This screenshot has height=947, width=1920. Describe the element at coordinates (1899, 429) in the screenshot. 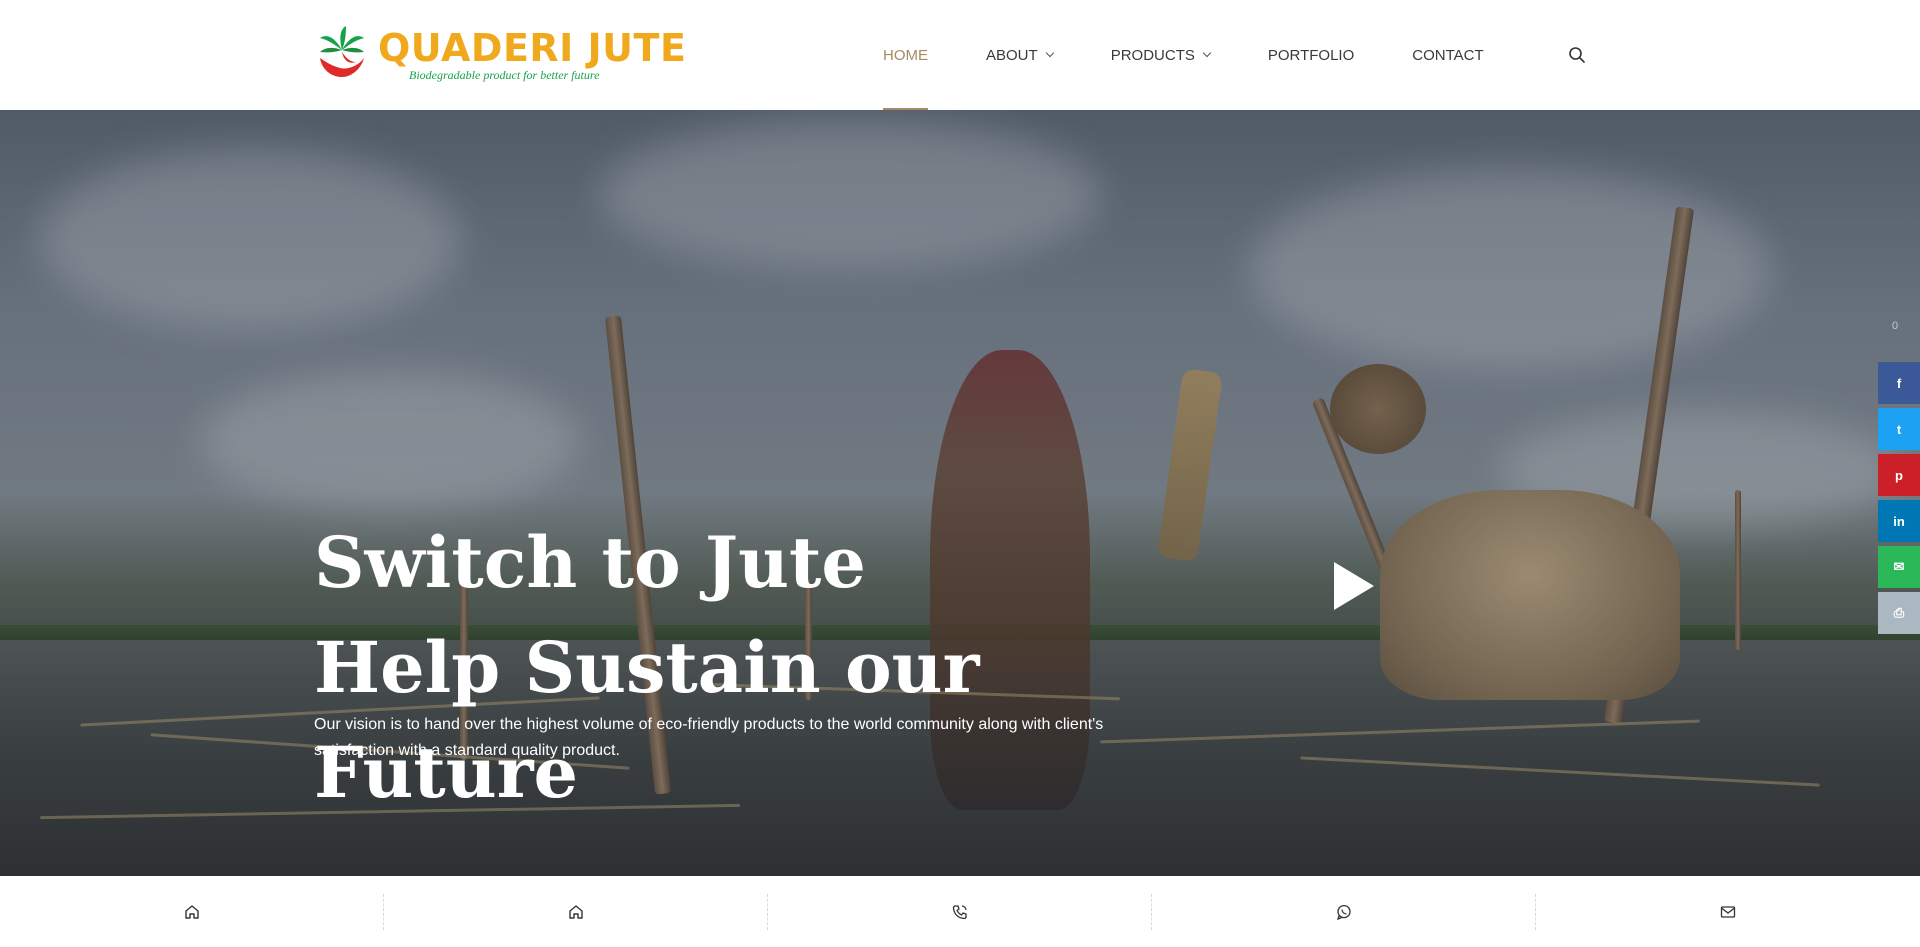

I see `twitter-icon: t` at that location.